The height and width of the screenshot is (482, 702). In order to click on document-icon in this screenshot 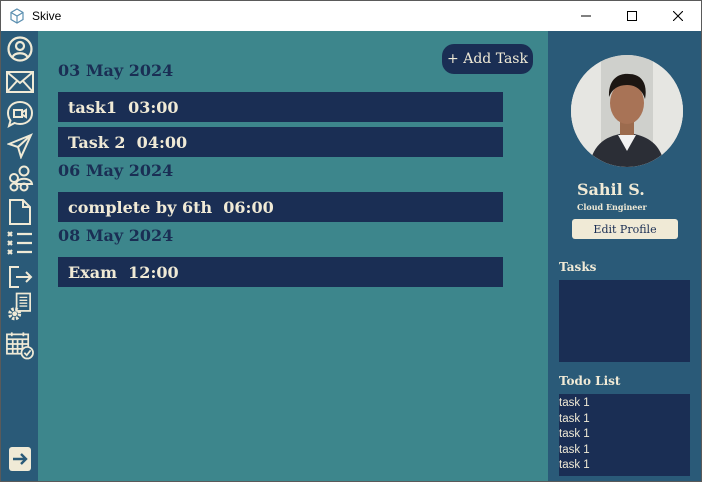, I will do `click(19, 212)`.